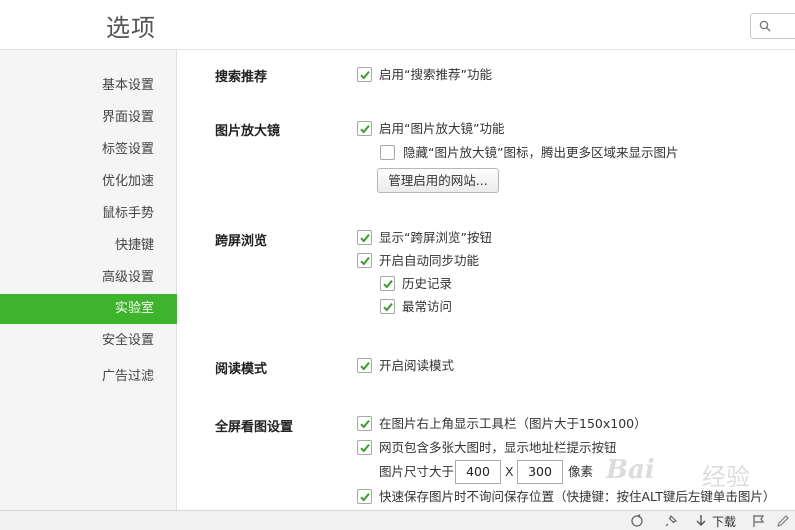 This screenshot has height=530, width=795. What do you see at coordinates (127, 181) in the screenshot?
I see `sidebar-item-label: 优化加速` at bounding box center [127, 181].